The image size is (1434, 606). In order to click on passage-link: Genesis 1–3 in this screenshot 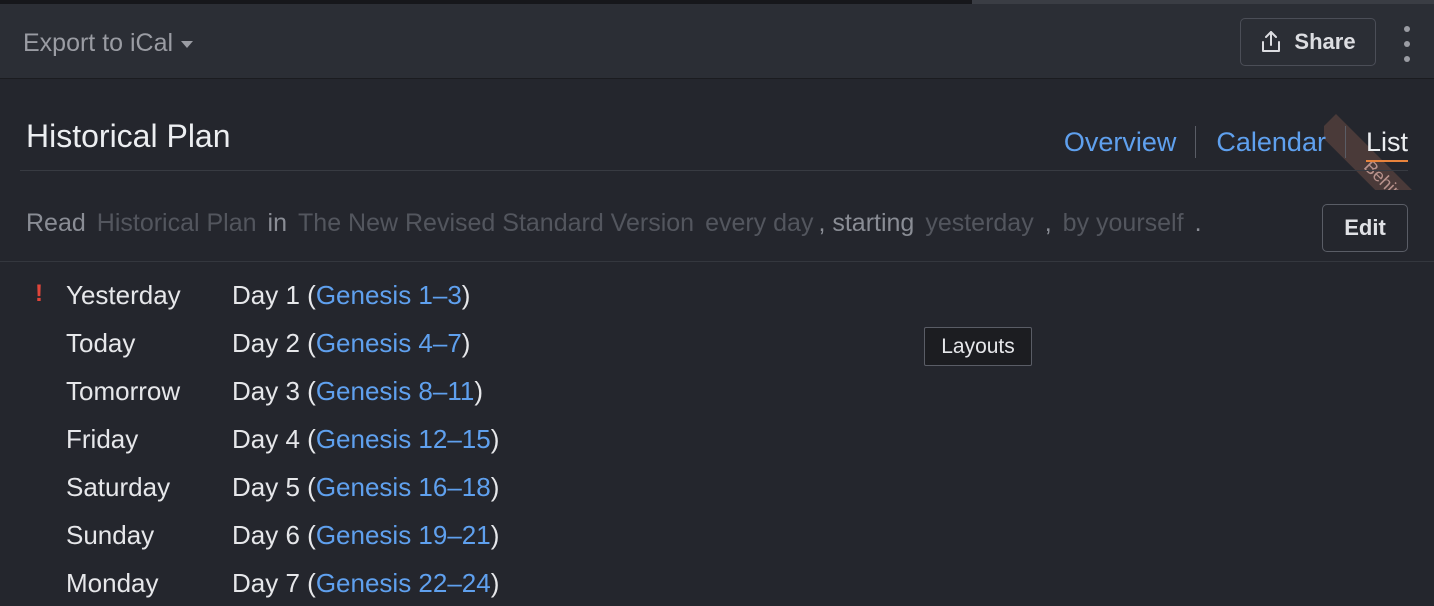, I will do `click(389, 295)`.